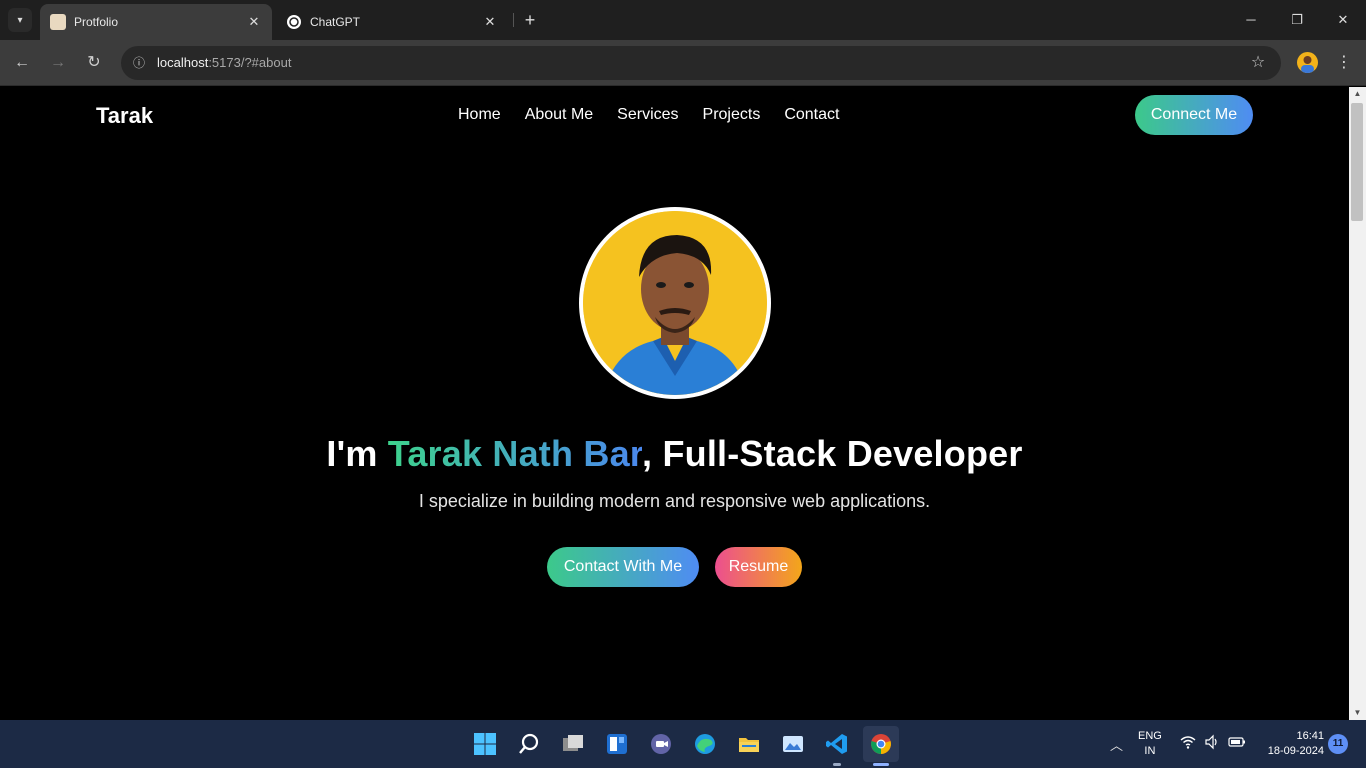 The image size is (1366, 768). Describe the element at coordinates (1343, 20) in the screenshot. I see `window-close-icon: ✕` at that location.